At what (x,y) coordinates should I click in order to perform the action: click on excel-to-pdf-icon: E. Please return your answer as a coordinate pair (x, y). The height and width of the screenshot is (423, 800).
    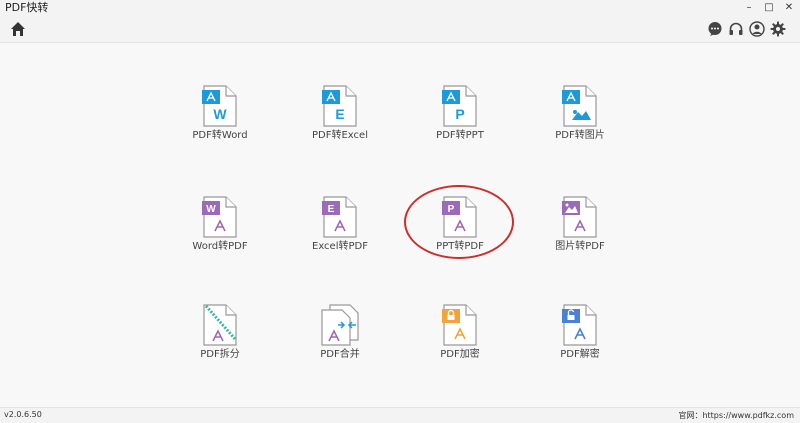
    Looking at the image, I should click on (339, 217).